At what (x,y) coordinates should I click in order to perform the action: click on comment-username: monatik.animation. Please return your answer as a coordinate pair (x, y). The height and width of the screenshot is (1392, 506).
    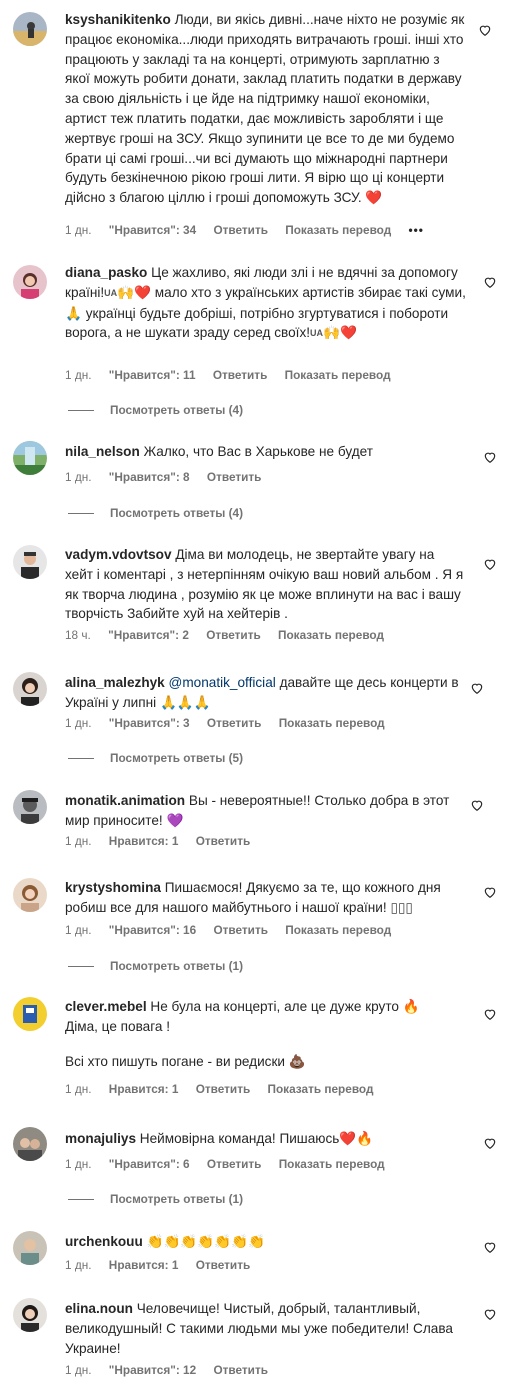
    Looking at the image, I should click on (125, 800).